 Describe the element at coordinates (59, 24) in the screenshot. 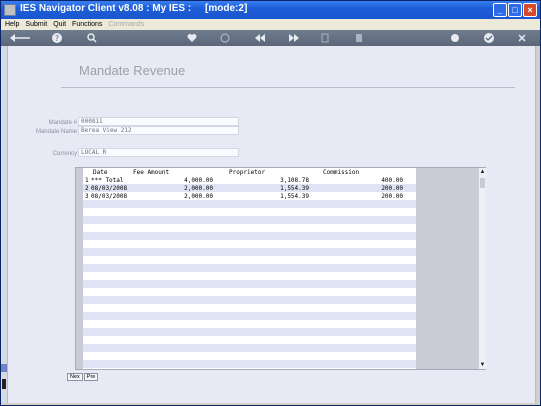

I see `menu-quit: Quit` at that location.